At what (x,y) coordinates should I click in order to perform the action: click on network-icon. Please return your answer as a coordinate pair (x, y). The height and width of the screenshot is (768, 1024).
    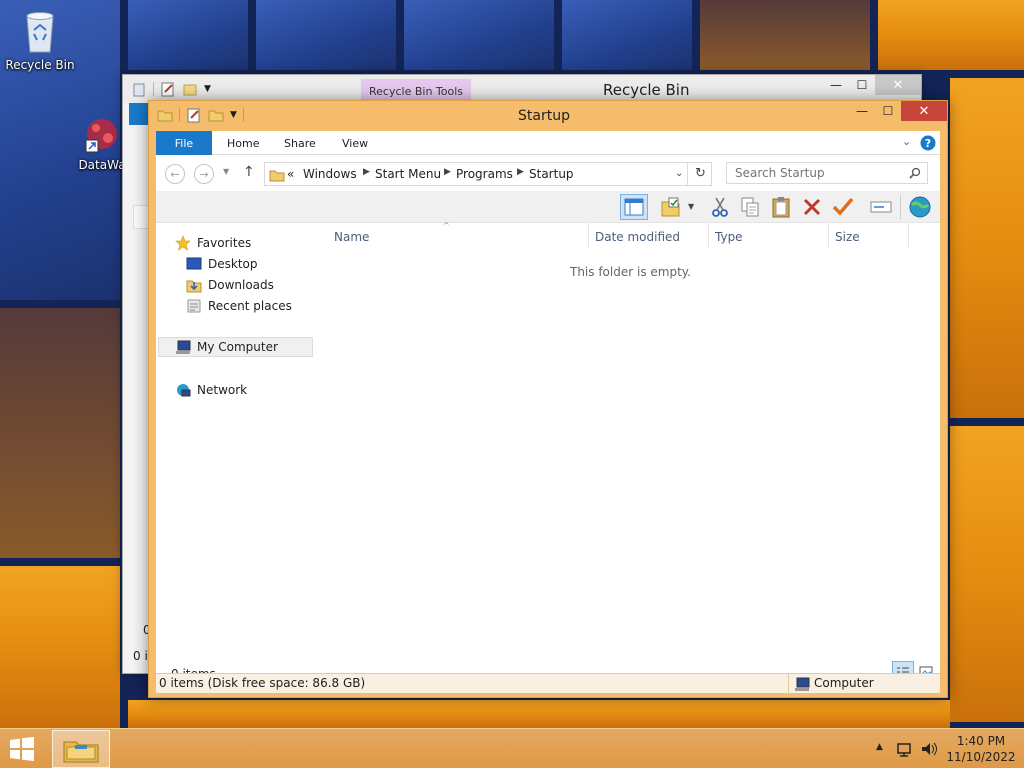
    Looking at the image, I should click on (184, 390).